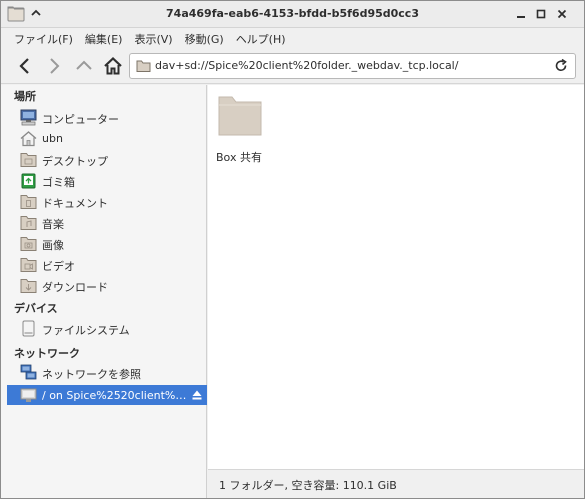 The height and width of the screenshot is (499, 585). I want to click on sidebar-item-documents: ドキュメント, so click(107, 201).